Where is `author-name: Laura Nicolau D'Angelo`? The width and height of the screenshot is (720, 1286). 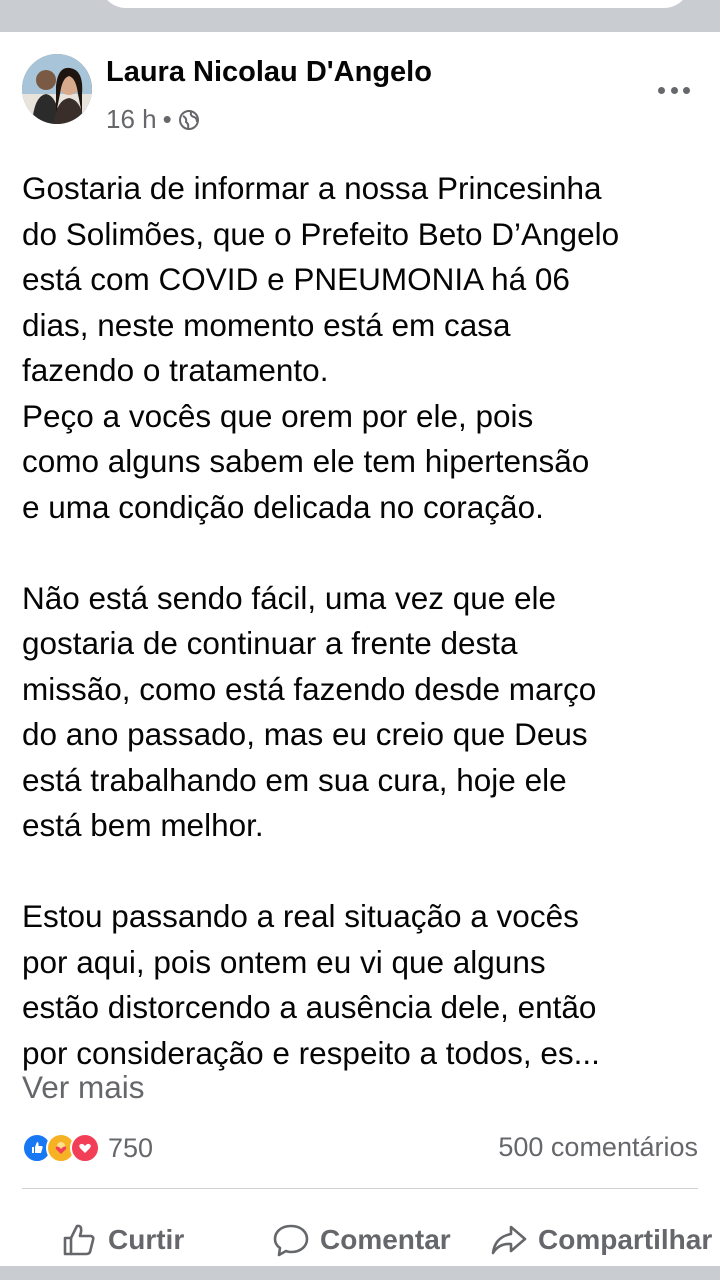 author-name: Laura Nicolau D'Angelo is located at coordinates (269, 72).